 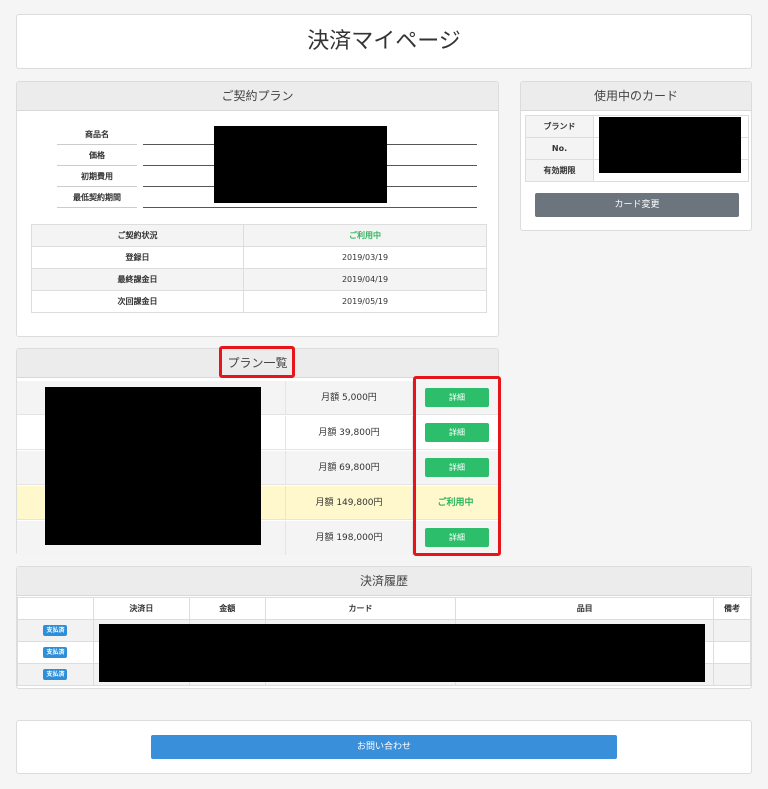 What do you see at coordinates (559, 170) in the screenshot?
I see `card-label: 有効期限` at bounding box center [559, 170].